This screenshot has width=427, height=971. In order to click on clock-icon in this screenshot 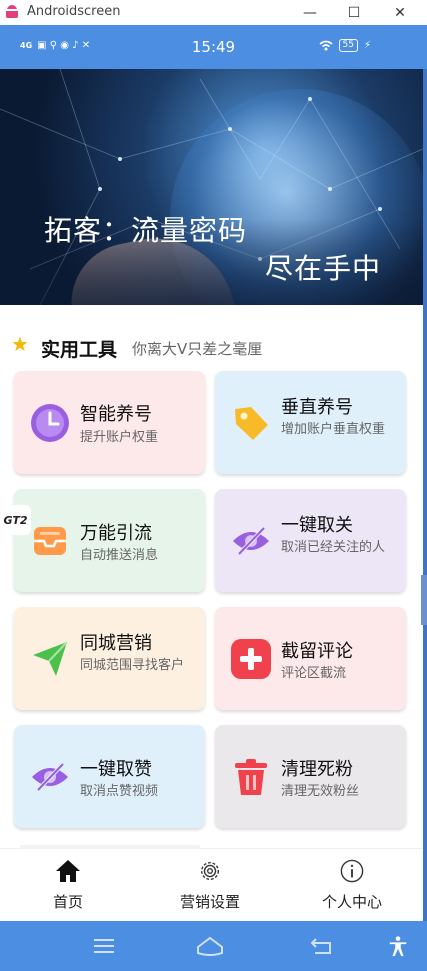, I will do `click(50, 423)`.